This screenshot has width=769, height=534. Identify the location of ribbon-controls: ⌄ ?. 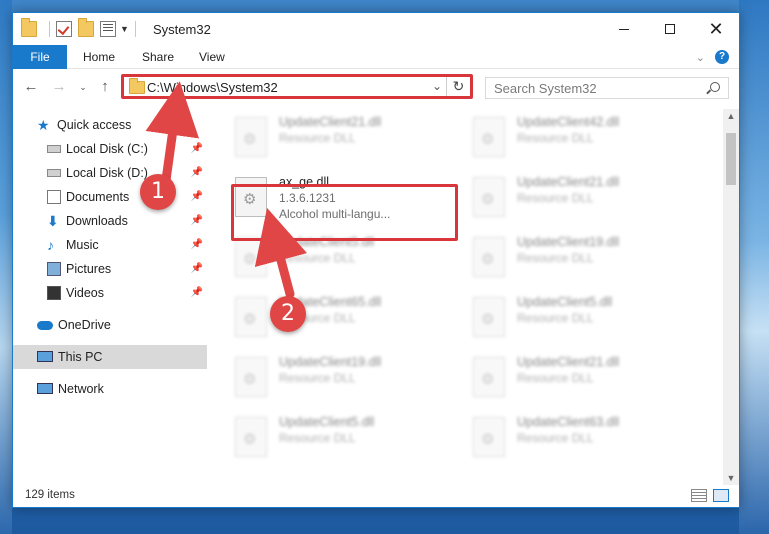
(712, 57).